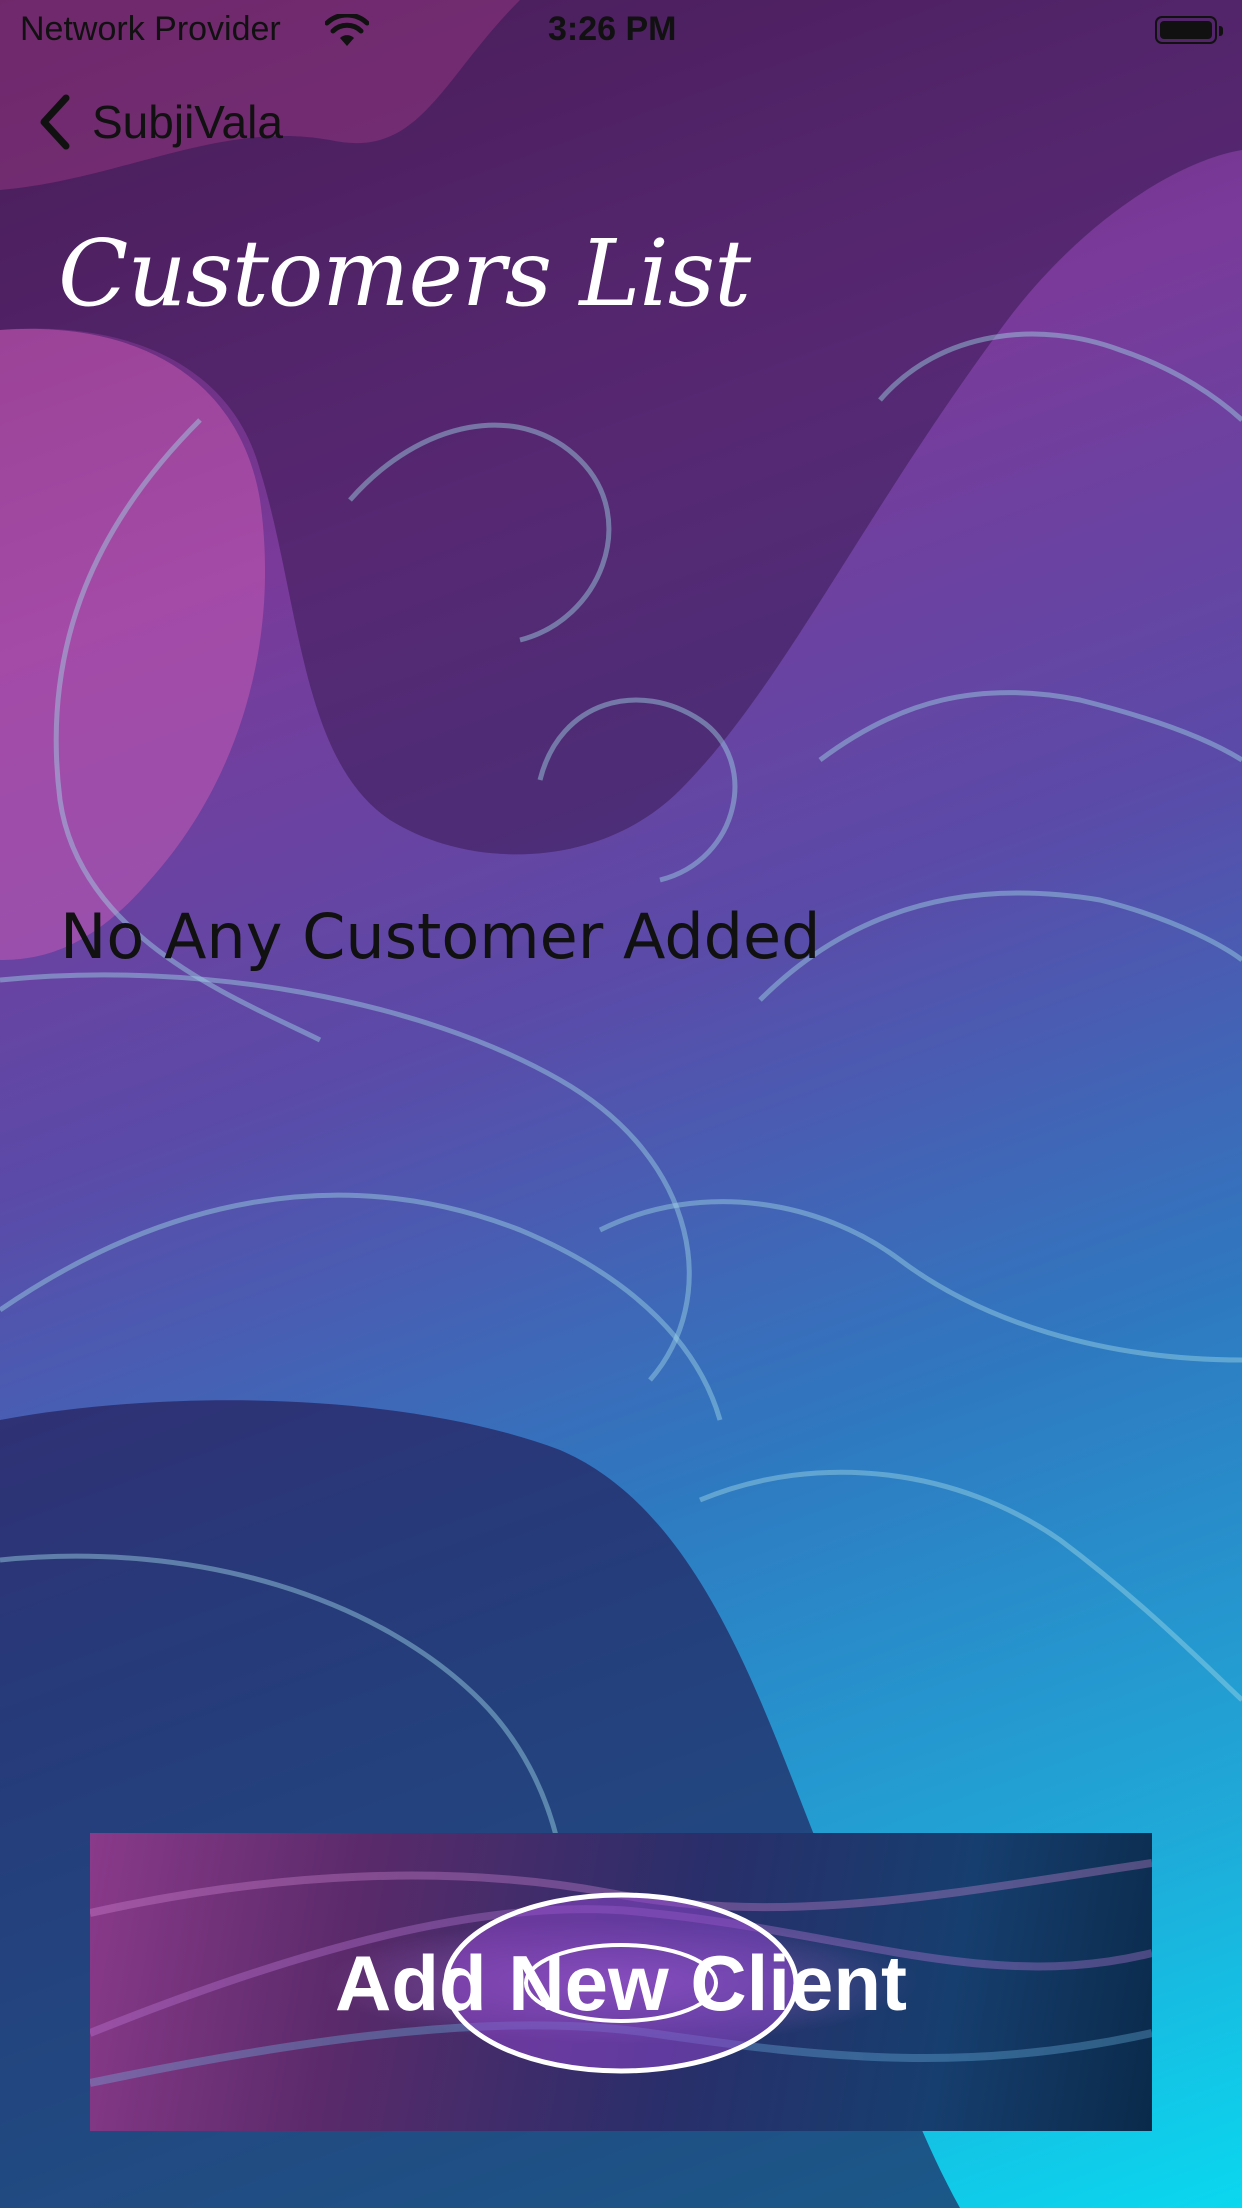  I want to click on back-button: SubjiVala, so click(159, 122).